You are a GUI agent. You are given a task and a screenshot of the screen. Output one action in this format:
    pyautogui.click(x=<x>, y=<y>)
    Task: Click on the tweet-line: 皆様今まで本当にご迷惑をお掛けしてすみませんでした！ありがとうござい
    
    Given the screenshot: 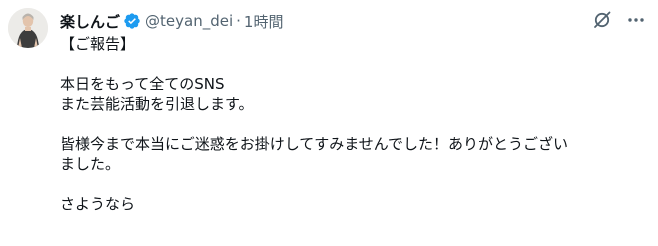 What is the action you would take?
    pyautogui.click(x=314, y=144)
    